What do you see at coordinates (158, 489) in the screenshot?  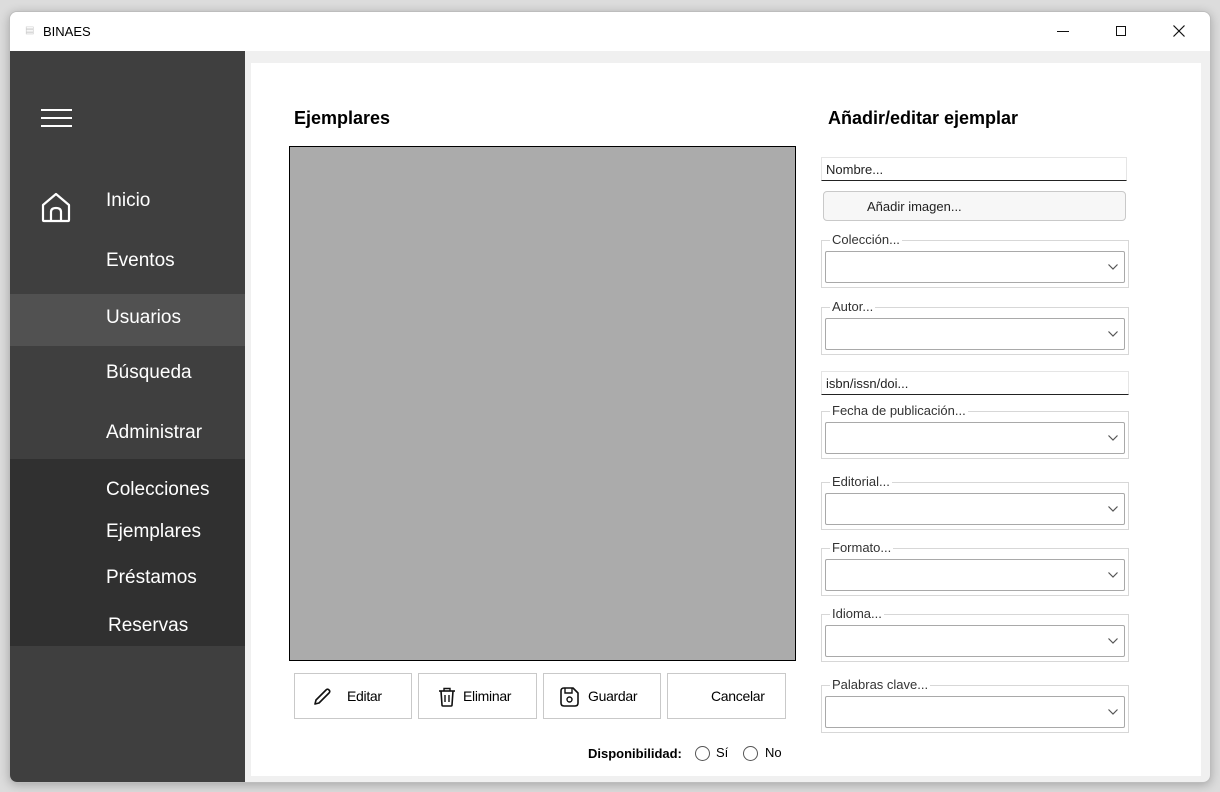 I see `submenu-item-label: Colecciones` at bounding box center [158, 489].